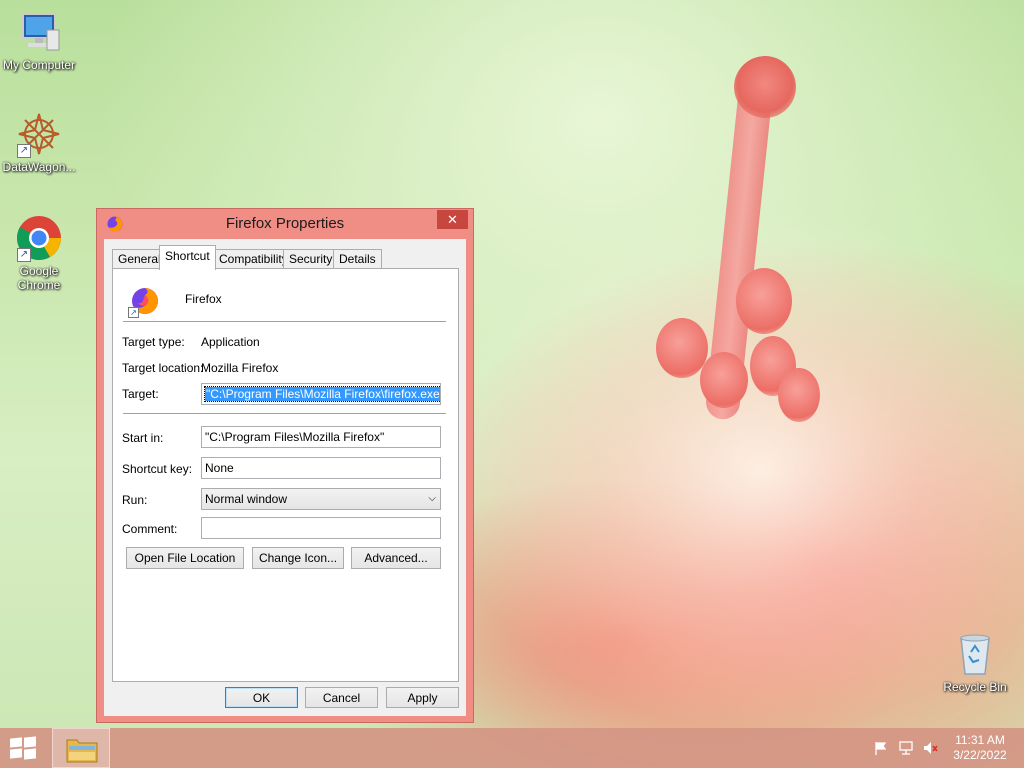  What do you see at coordinates (23, 748) in the screenshot?
I see `start-button` at bounding box center [23, 748].